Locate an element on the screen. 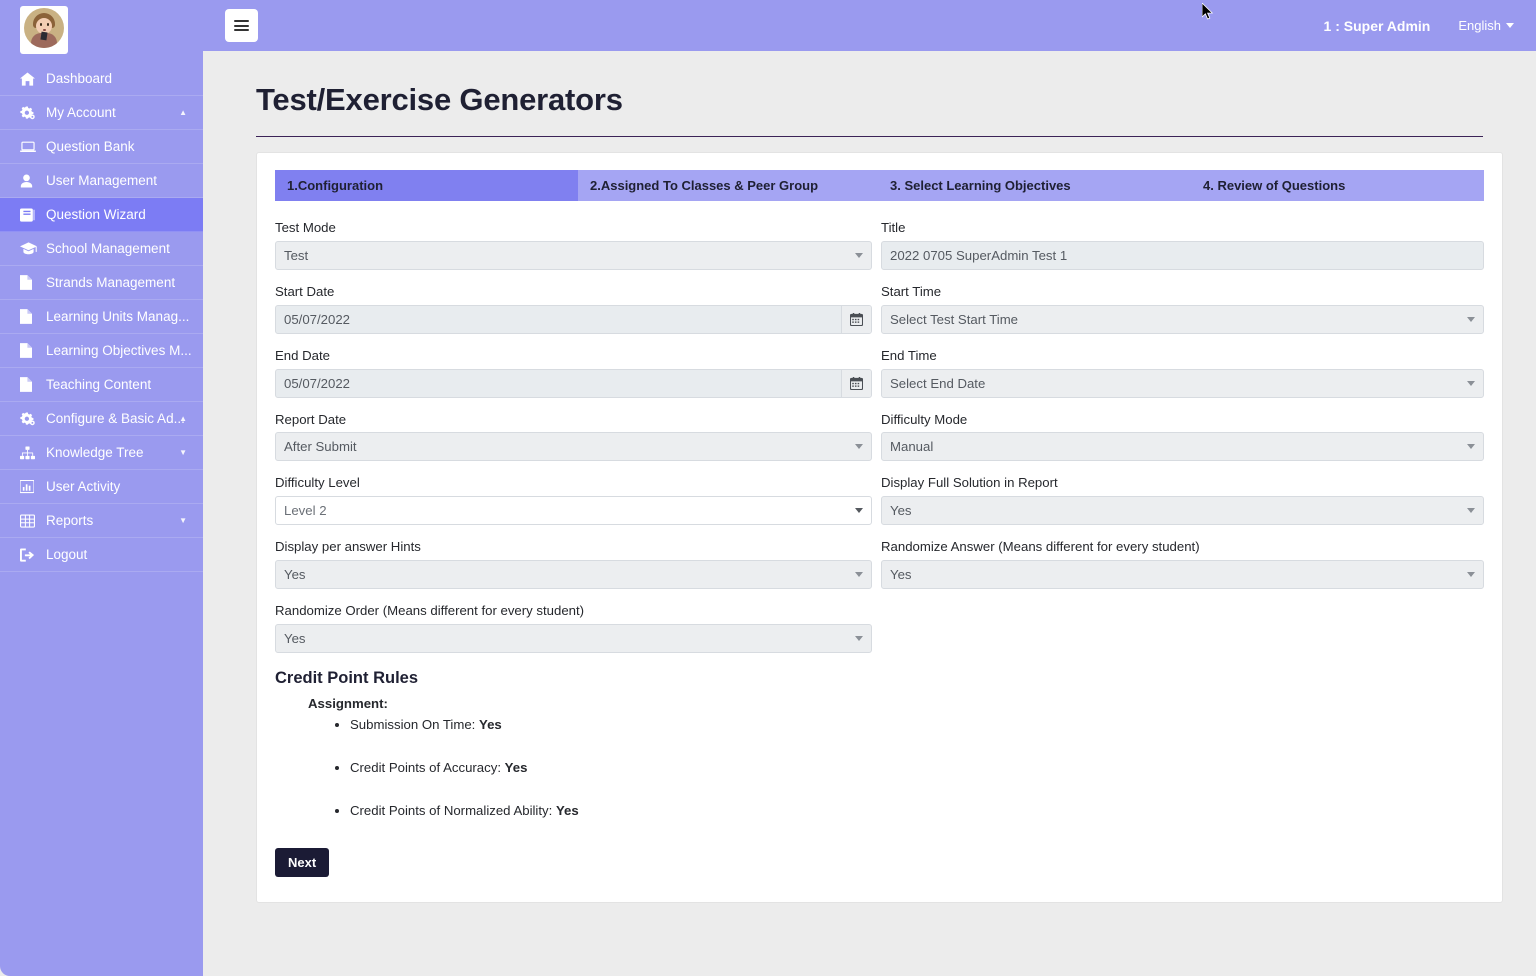 The width and height of the screenshot is (1536, 976). title-value: 2022 0705 SuperAdmin Test 1 is located at coordinates (979, 255).